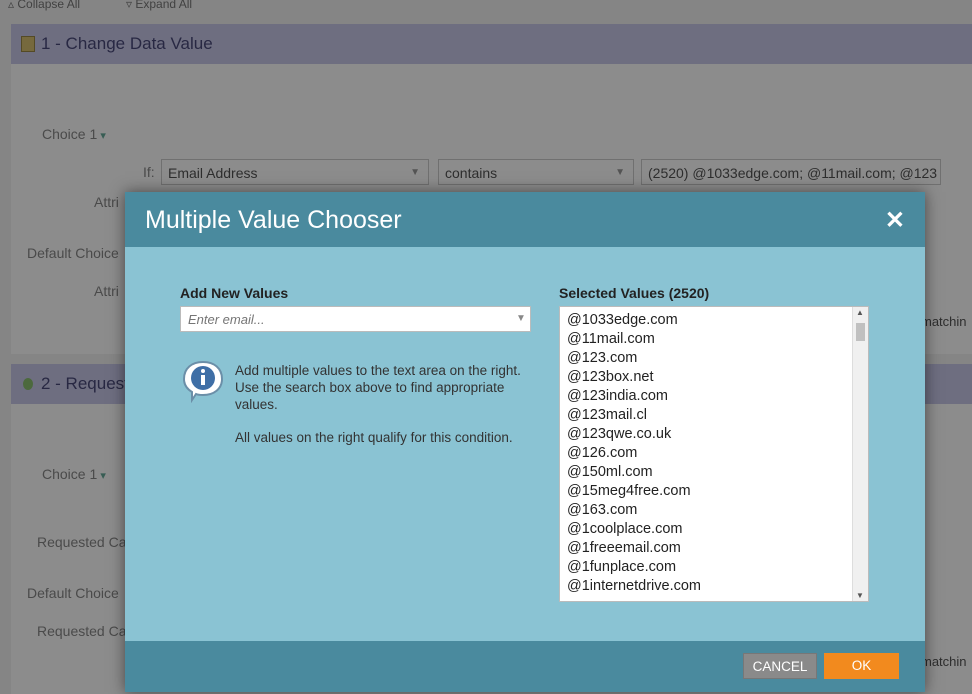 This screenshot has height=694, width=972. I want to click on list-item: @123box.net, so click(634, 377).